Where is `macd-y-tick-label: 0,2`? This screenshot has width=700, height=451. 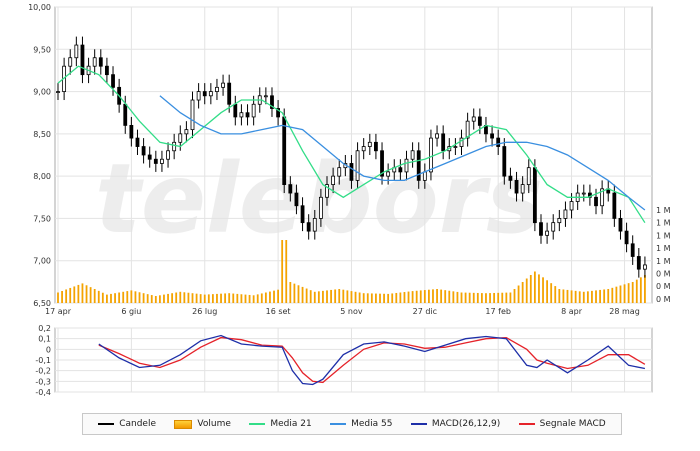 macd-y-tick-label: 0,2 is located at coordinates (44, 328).